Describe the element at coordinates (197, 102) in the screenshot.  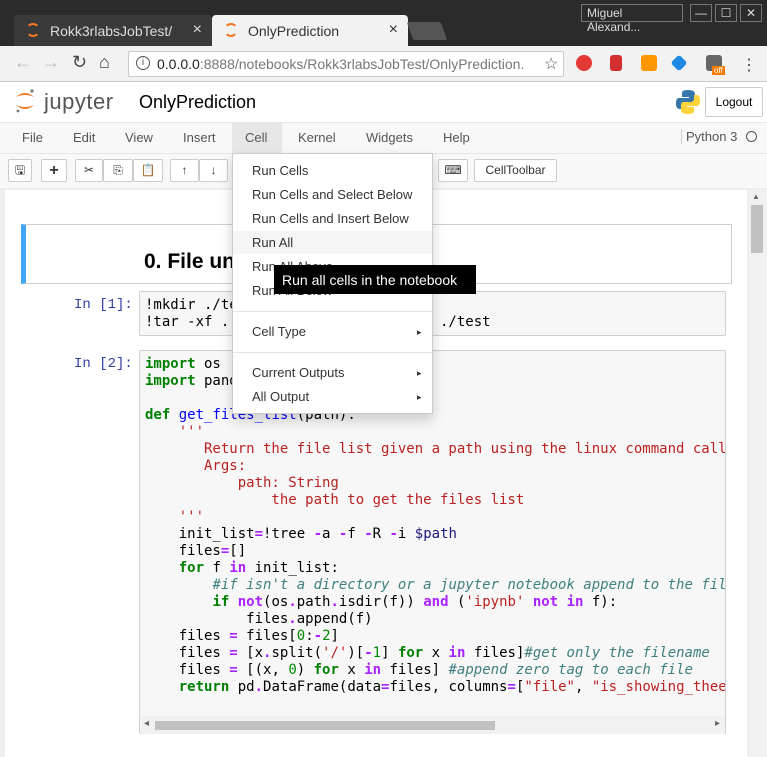
I see `notebook-title: OnlyPrediction` at that location.